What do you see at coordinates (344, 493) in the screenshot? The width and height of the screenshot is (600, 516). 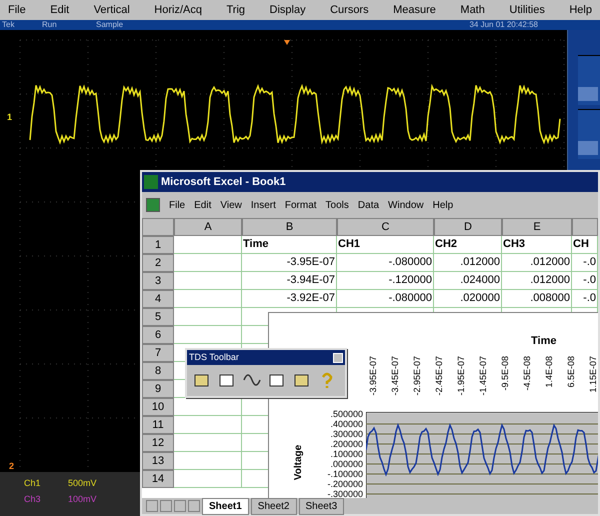 I see `tick-label: -.300000` at bounding box center [344, 493].